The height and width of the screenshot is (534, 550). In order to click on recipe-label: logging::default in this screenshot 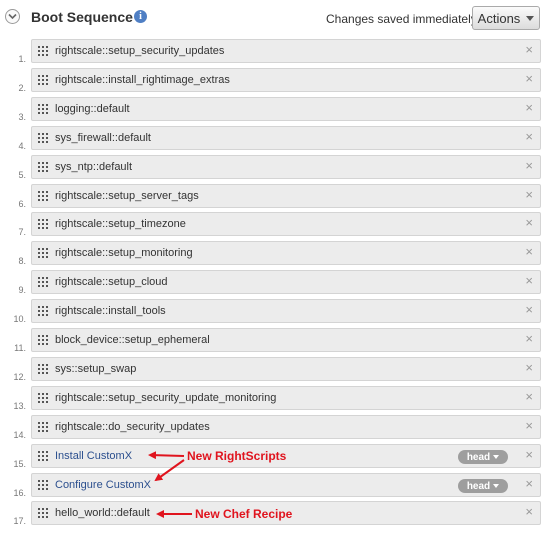, I will do `click(92, 109)`.